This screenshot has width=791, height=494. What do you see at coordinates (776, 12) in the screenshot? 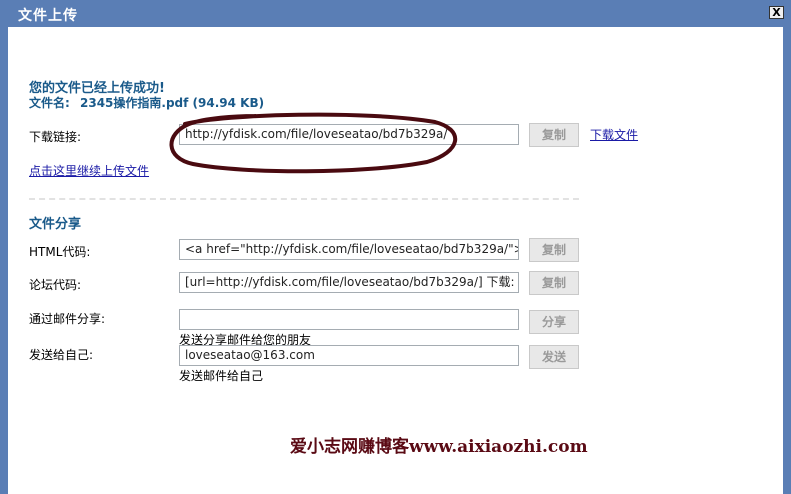
I see `close-button: X` at bounding box center [776, 12].